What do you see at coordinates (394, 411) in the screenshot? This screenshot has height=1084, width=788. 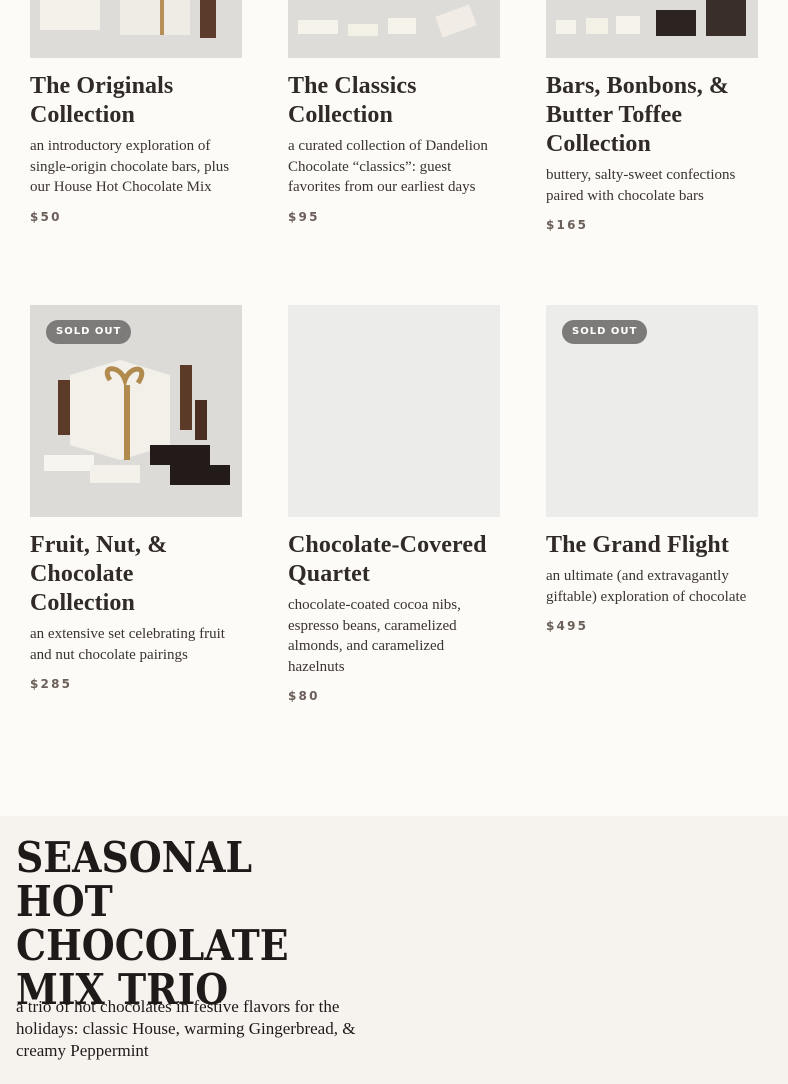 I see `product-image-placeholder` at bounding box center [394, 411].